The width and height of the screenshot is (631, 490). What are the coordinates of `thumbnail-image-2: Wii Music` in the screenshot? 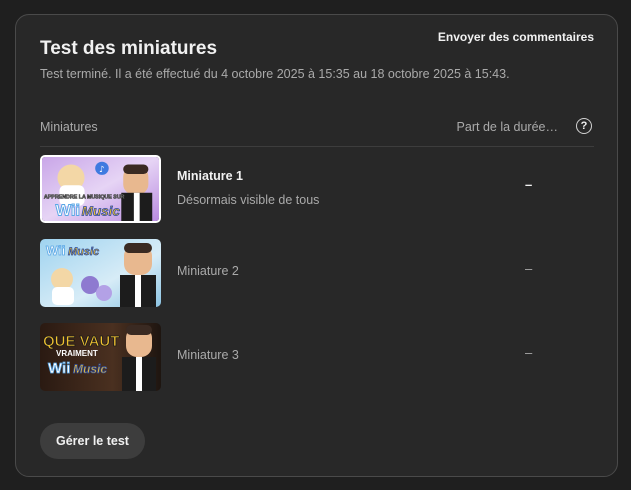 It's located at (100, 273).